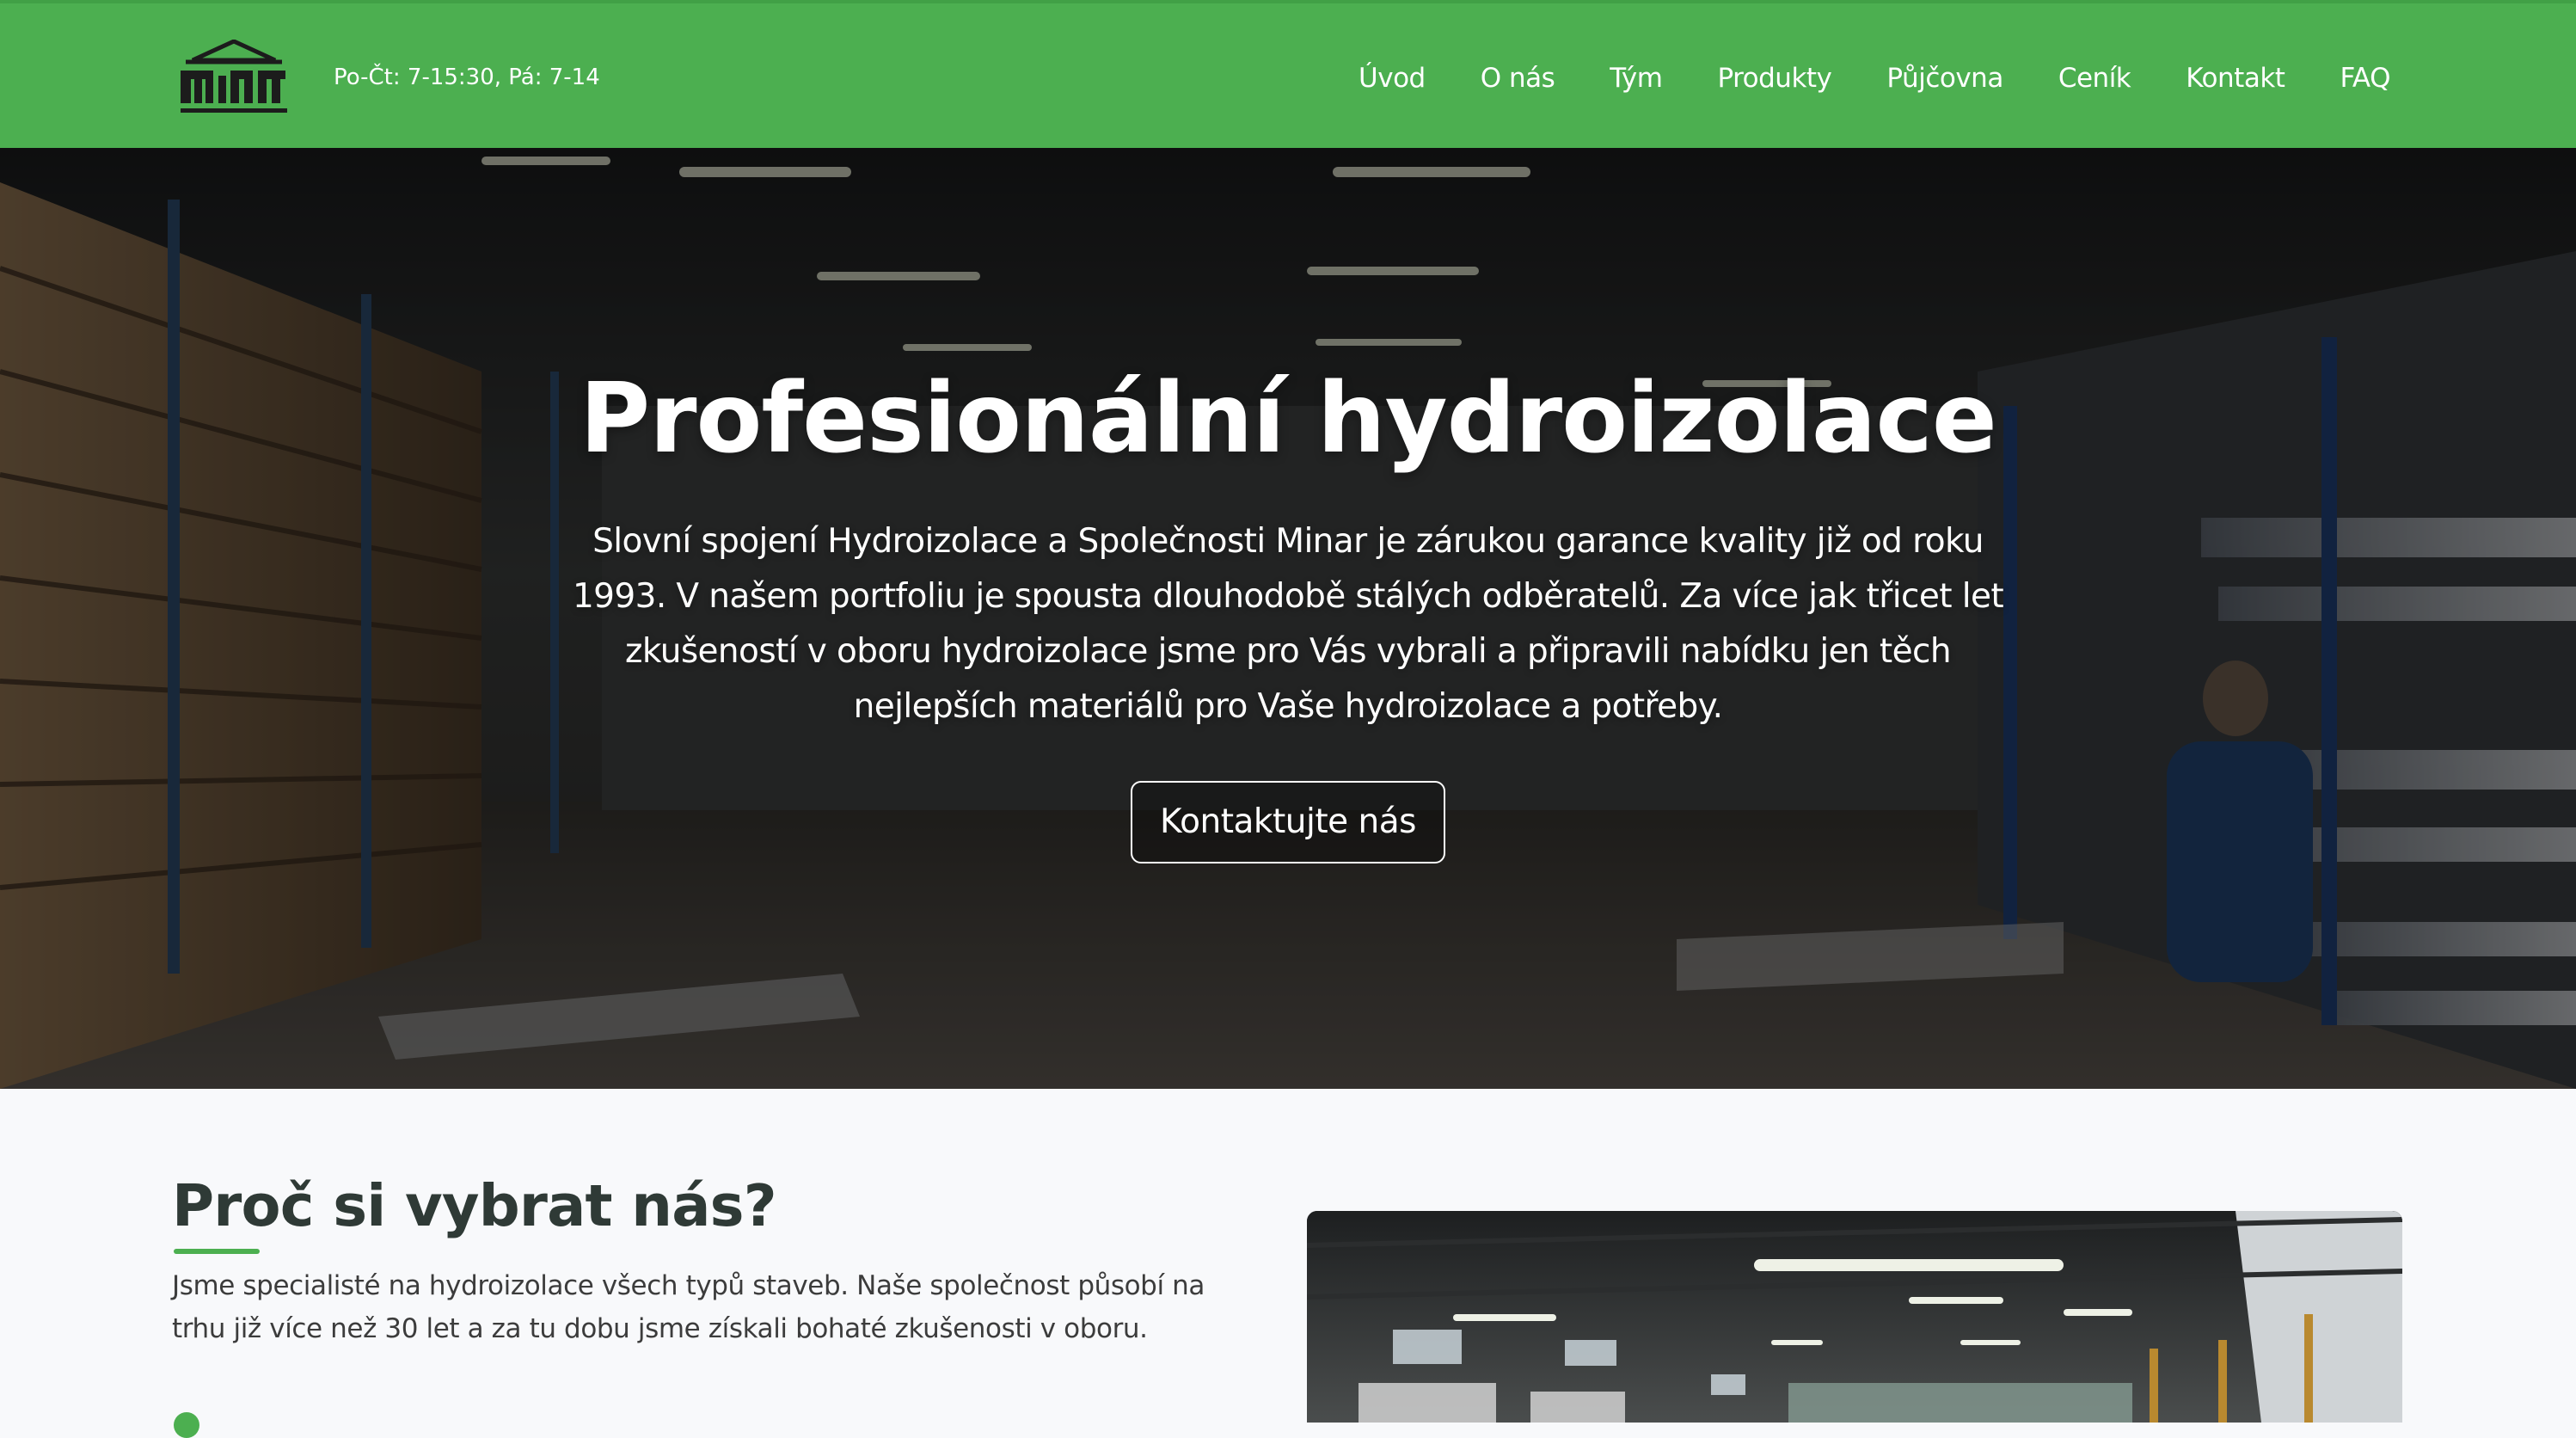  Describe the element at coordinates (217, 1251) in the screenshot. I see `title-underline` at that location.